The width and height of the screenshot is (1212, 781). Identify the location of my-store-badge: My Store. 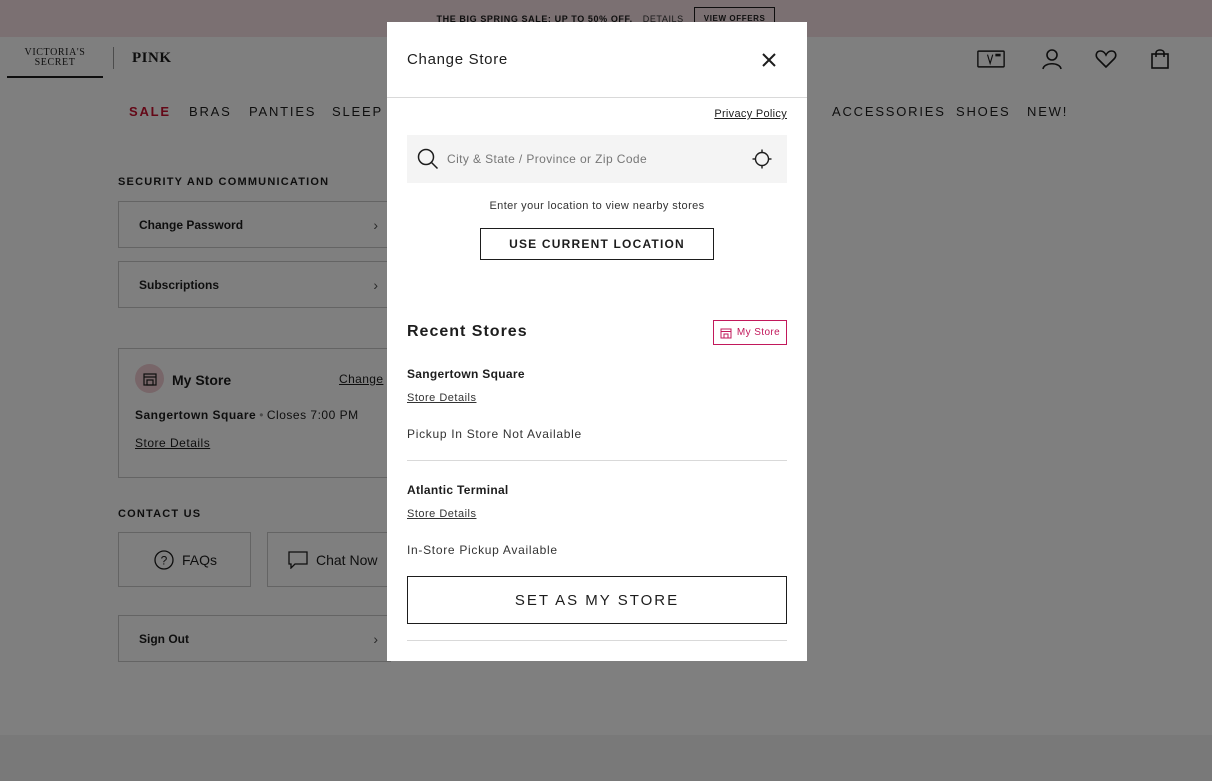
(750, 332).